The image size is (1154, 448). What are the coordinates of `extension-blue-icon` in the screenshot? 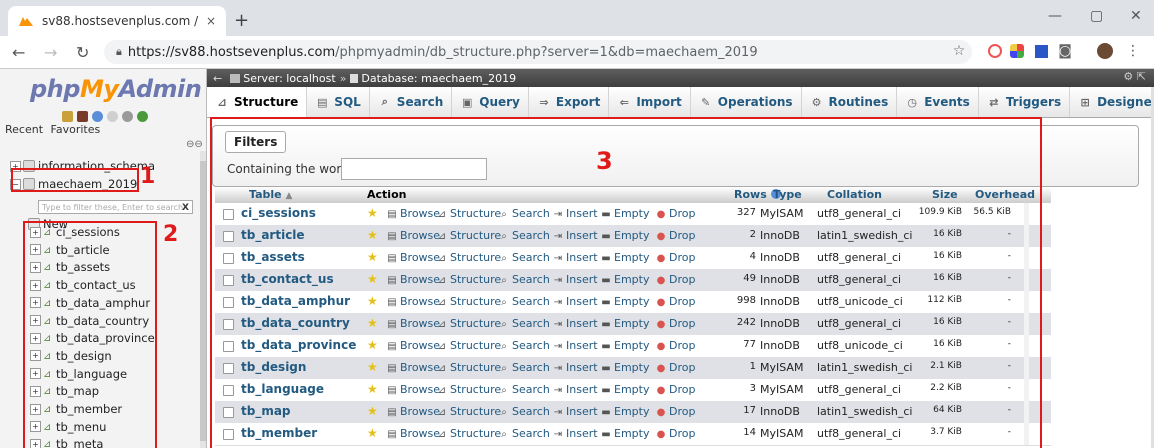 It's located at (1041, 51).